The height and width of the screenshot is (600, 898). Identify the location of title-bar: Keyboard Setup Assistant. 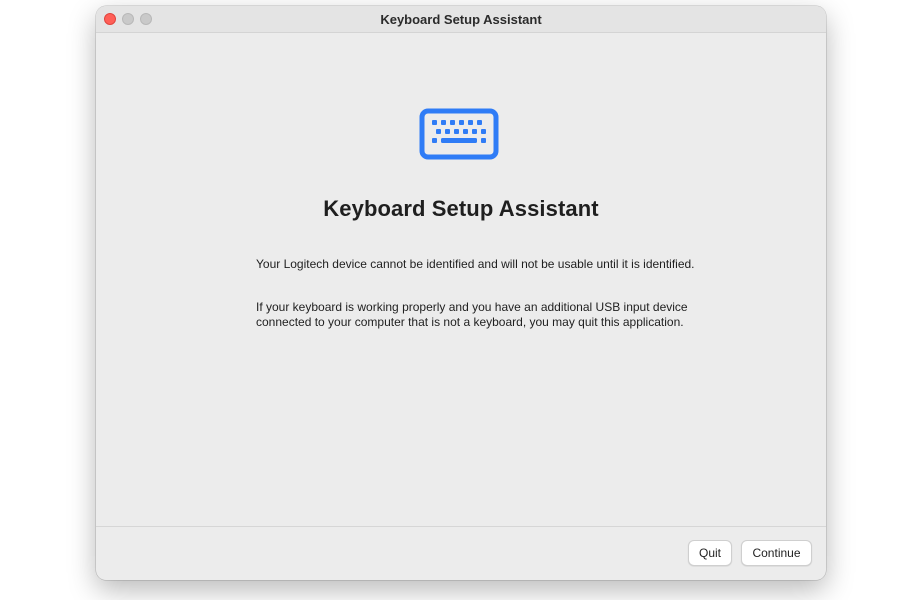
(461, 19).